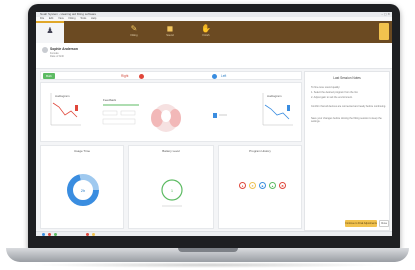 This screenshot has height=270, width=415. What do you see at coordinates (110, 100) in the screenshot?
I see `feedback-label: Feedback` at bounding box center [110, 100].